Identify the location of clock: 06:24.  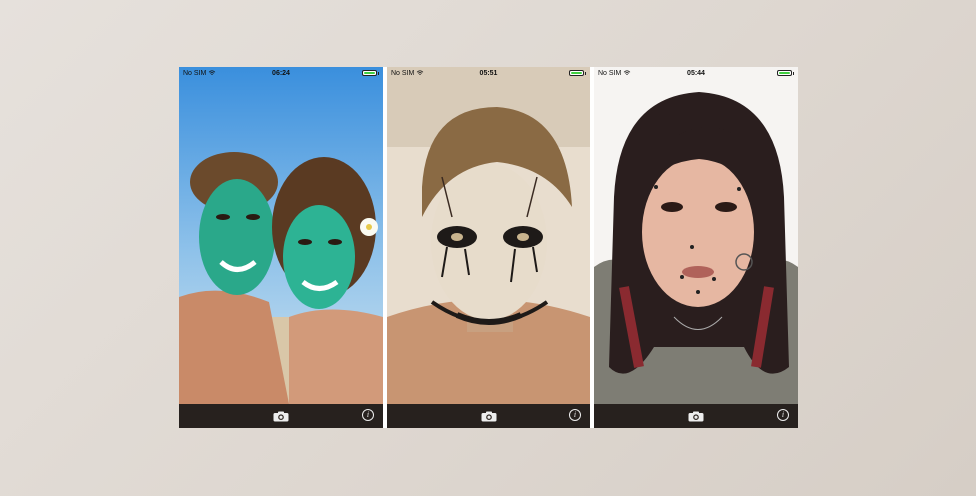
(281, 73).